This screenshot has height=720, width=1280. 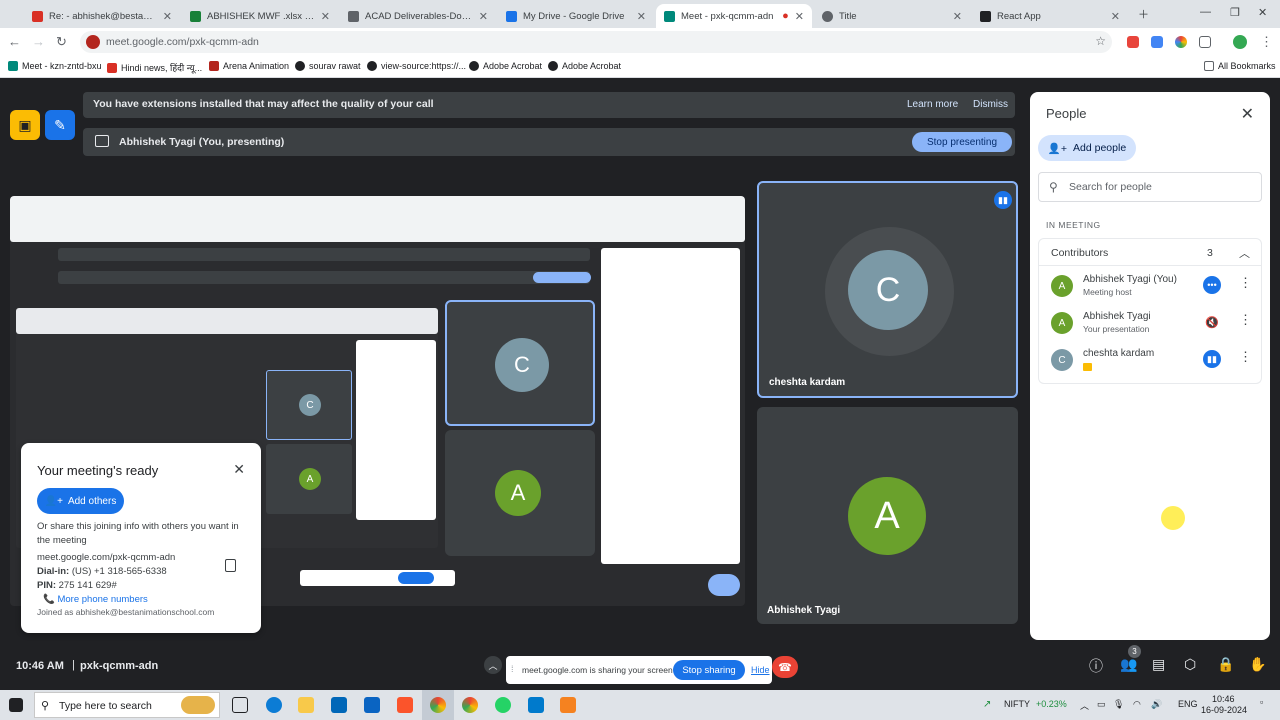 I want to click on dismiss-link: Dismiss, so click(x=990, y=104).